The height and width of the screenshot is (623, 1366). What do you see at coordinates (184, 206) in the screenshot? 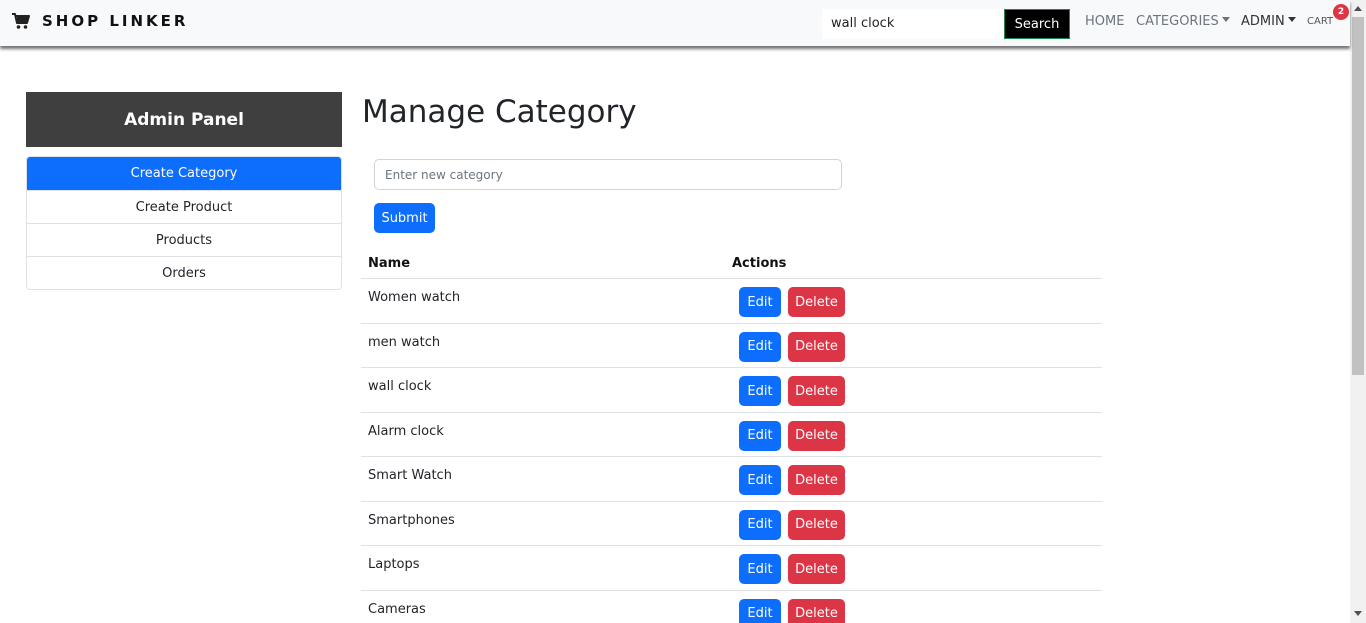
I see `sidebar-item-create-product: Create Product` at bounding box center [184, 206].